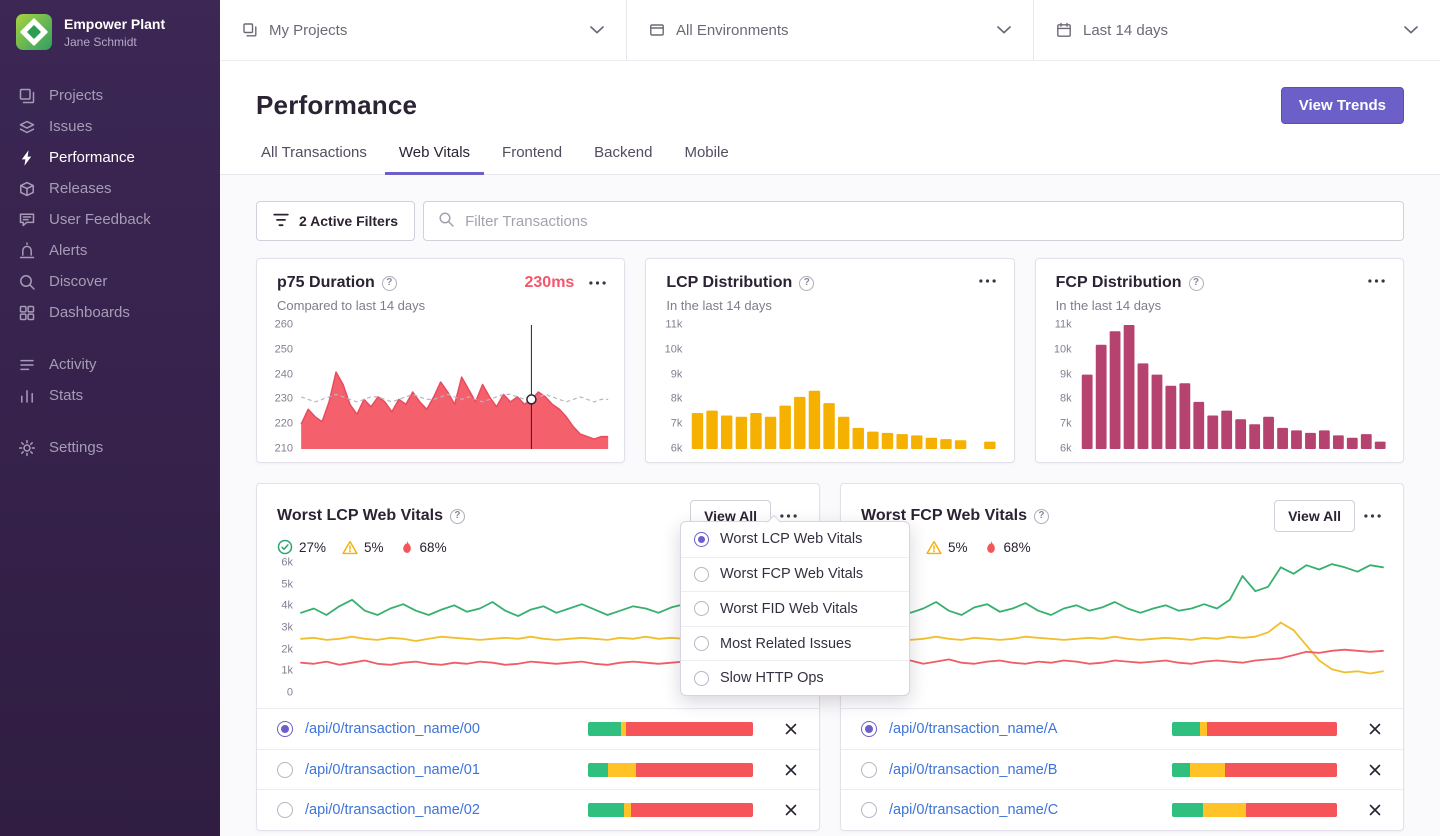  I want to click on transaction-row: /api/0/transaction_name/02, so click(538, 809).